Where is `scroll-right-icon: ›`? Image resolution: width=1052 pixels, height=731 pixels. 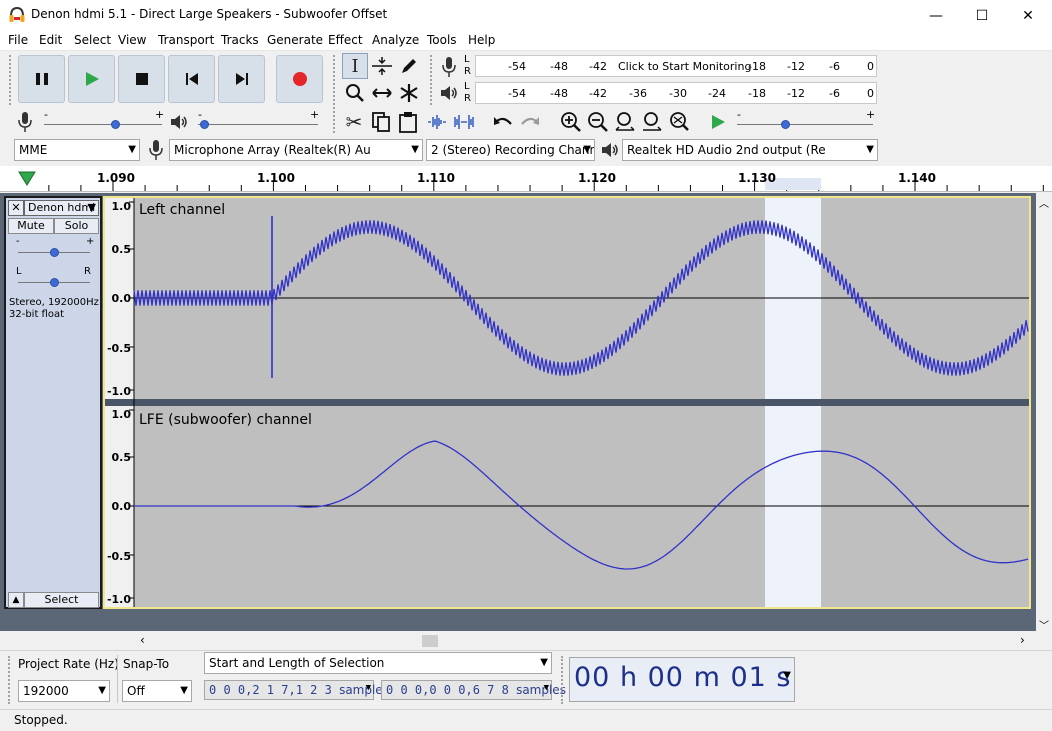
scroll-right-icon: › is located at coordinates (1022, 640).